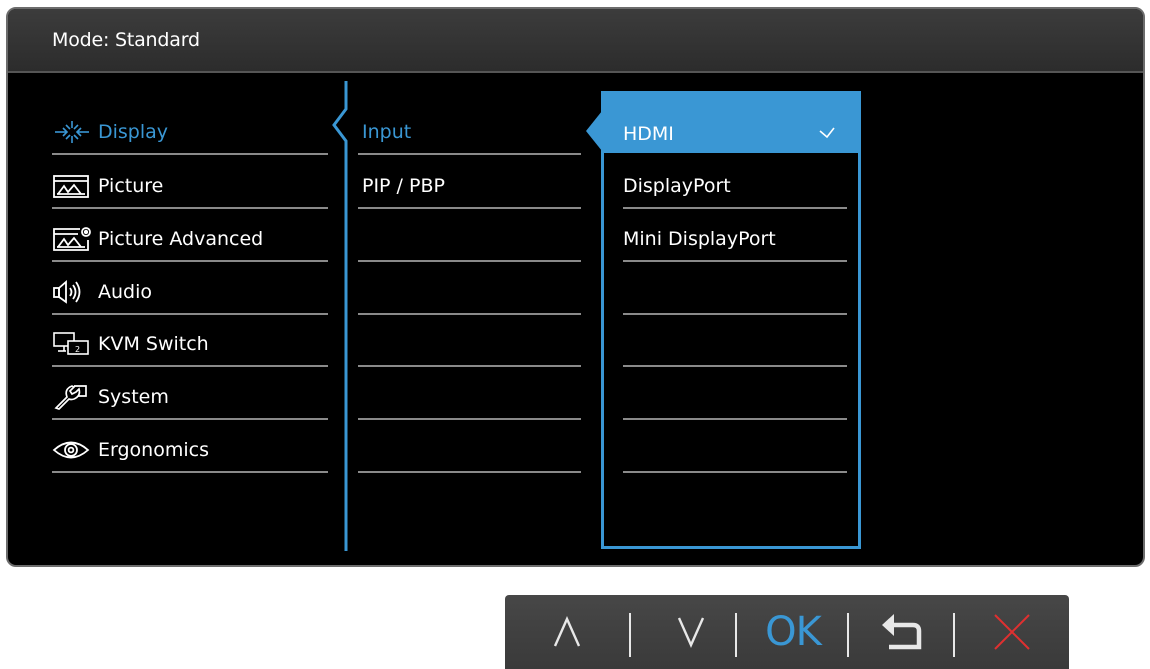  I want to click on down-key, so click(691, 632).